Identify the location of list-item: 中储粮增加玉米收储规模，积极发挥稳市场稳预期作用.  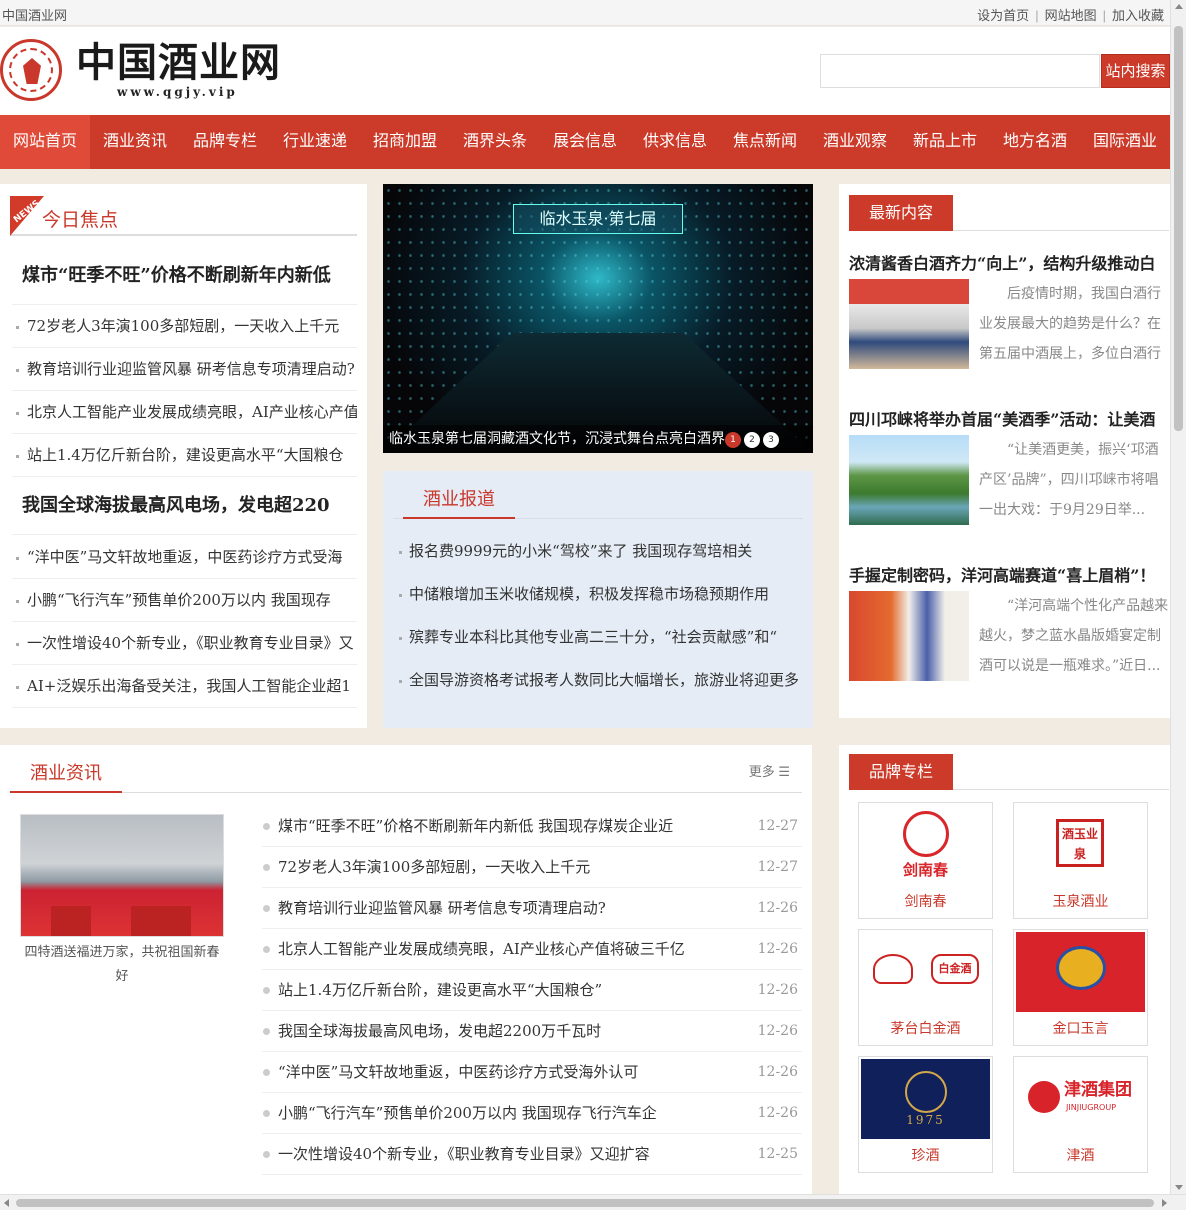
(598, 594).